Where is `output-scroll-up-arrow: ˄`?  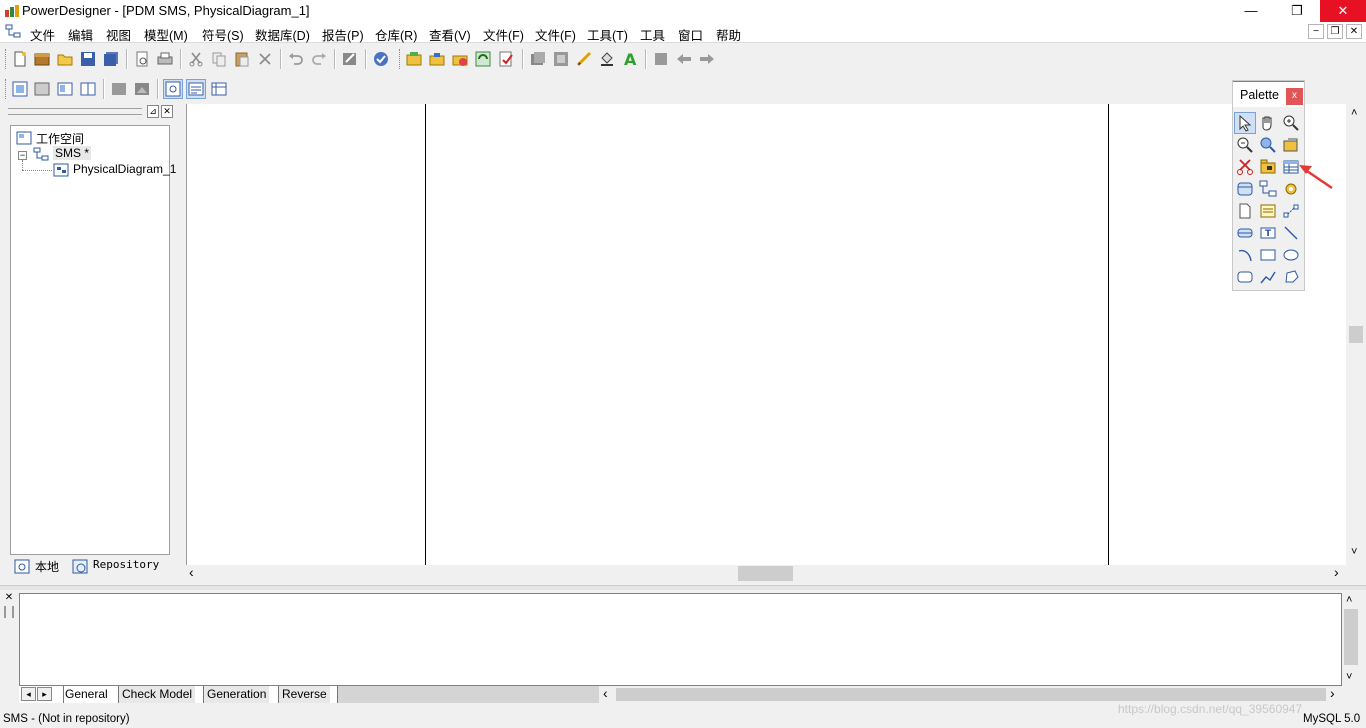
output-scroll-up-arrow: ˄ is located at coordinates (1349, 600).